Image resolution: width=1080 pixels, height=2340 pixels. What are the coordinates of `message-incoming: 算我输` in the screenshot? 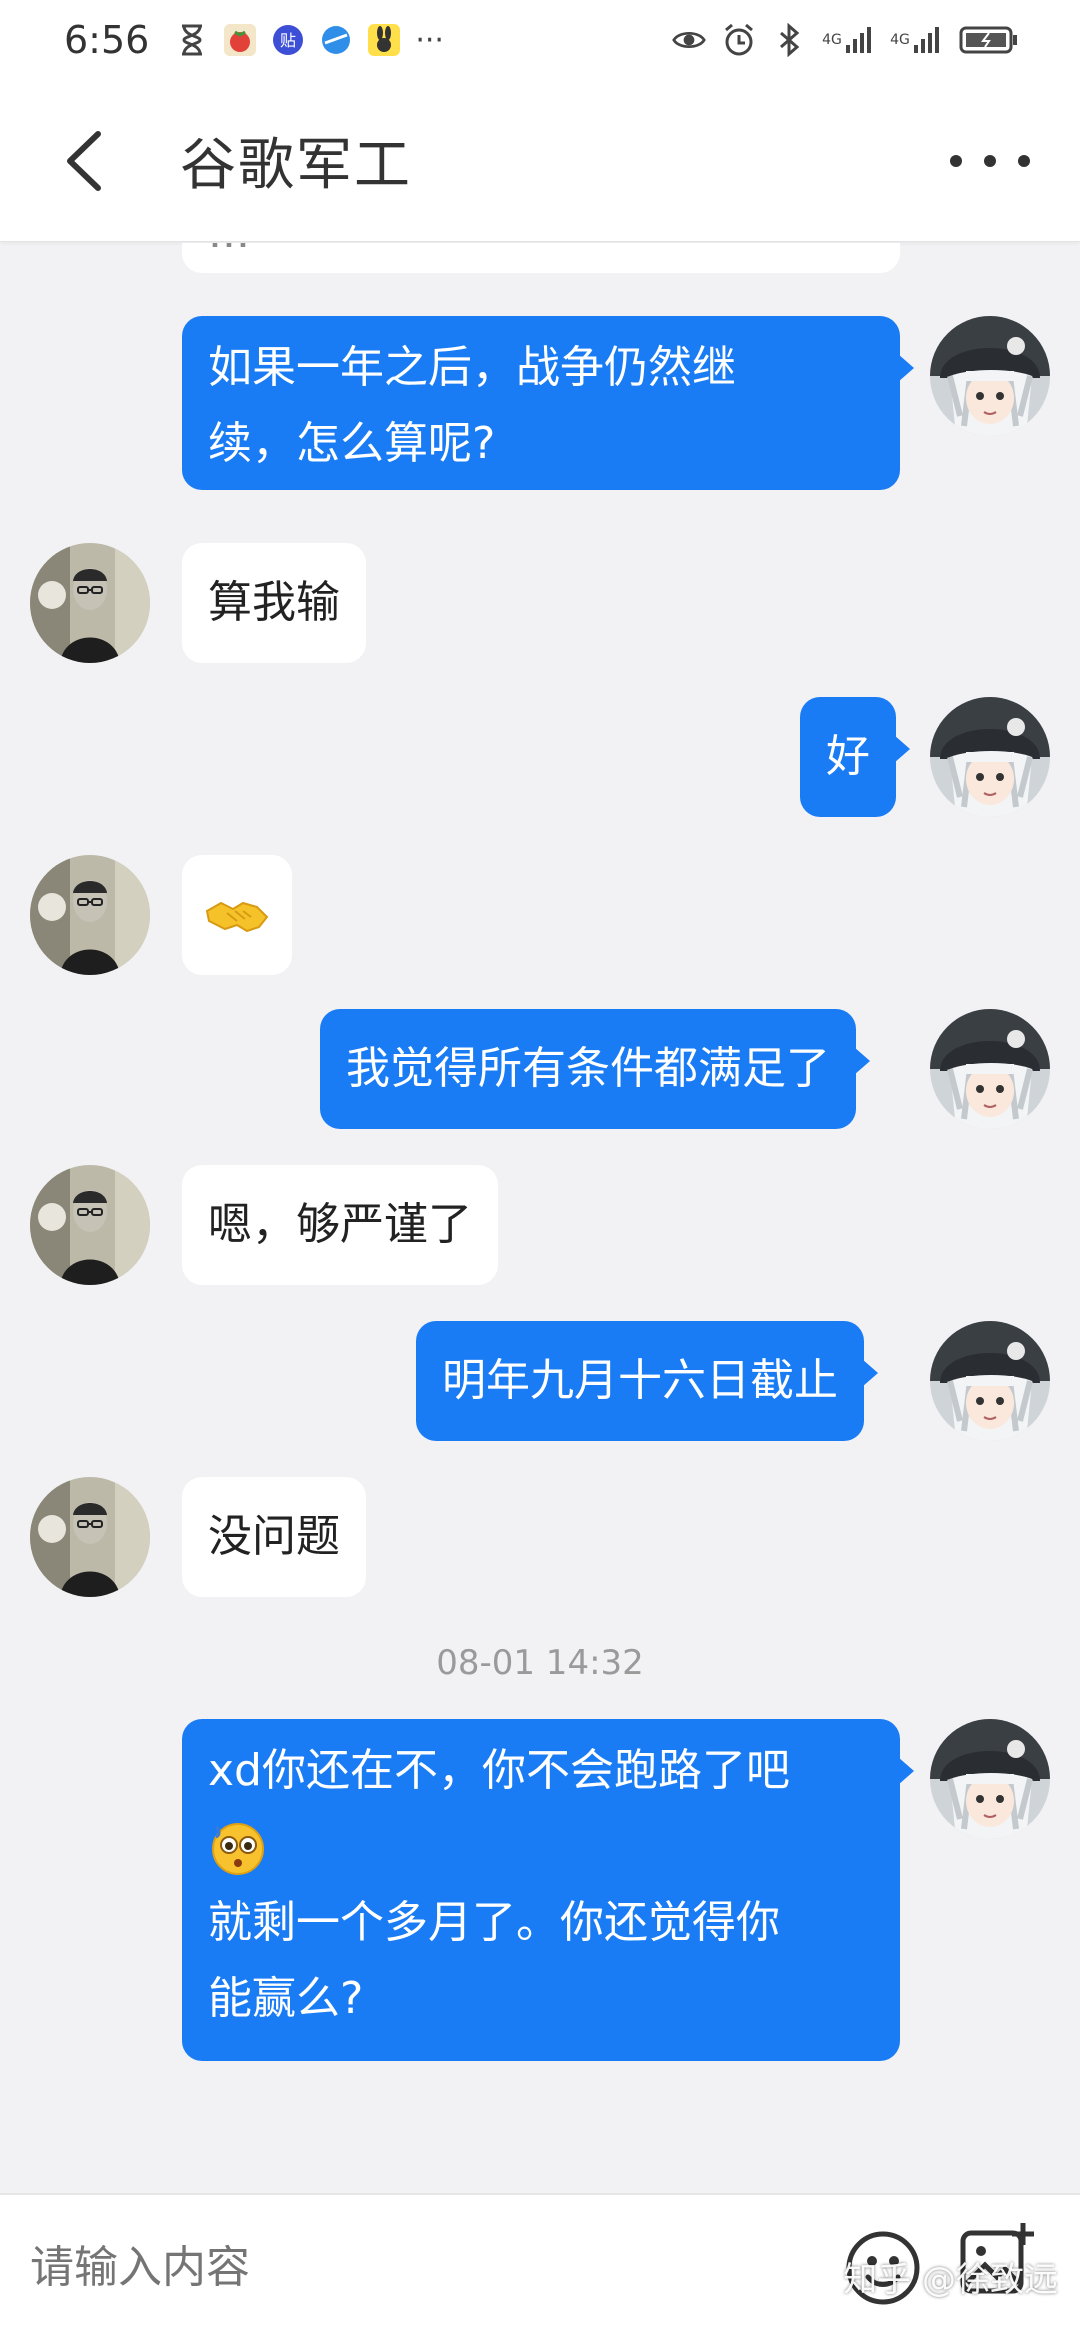 It's located at (274, 603).